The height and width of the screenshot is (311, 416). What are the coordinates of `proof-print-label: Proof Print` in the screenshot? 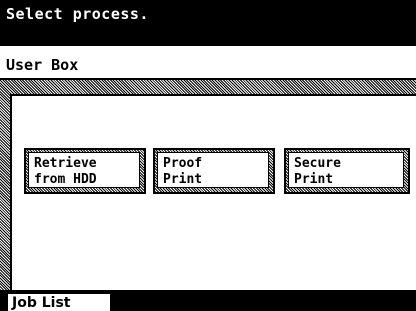 It's located at (213, 170).